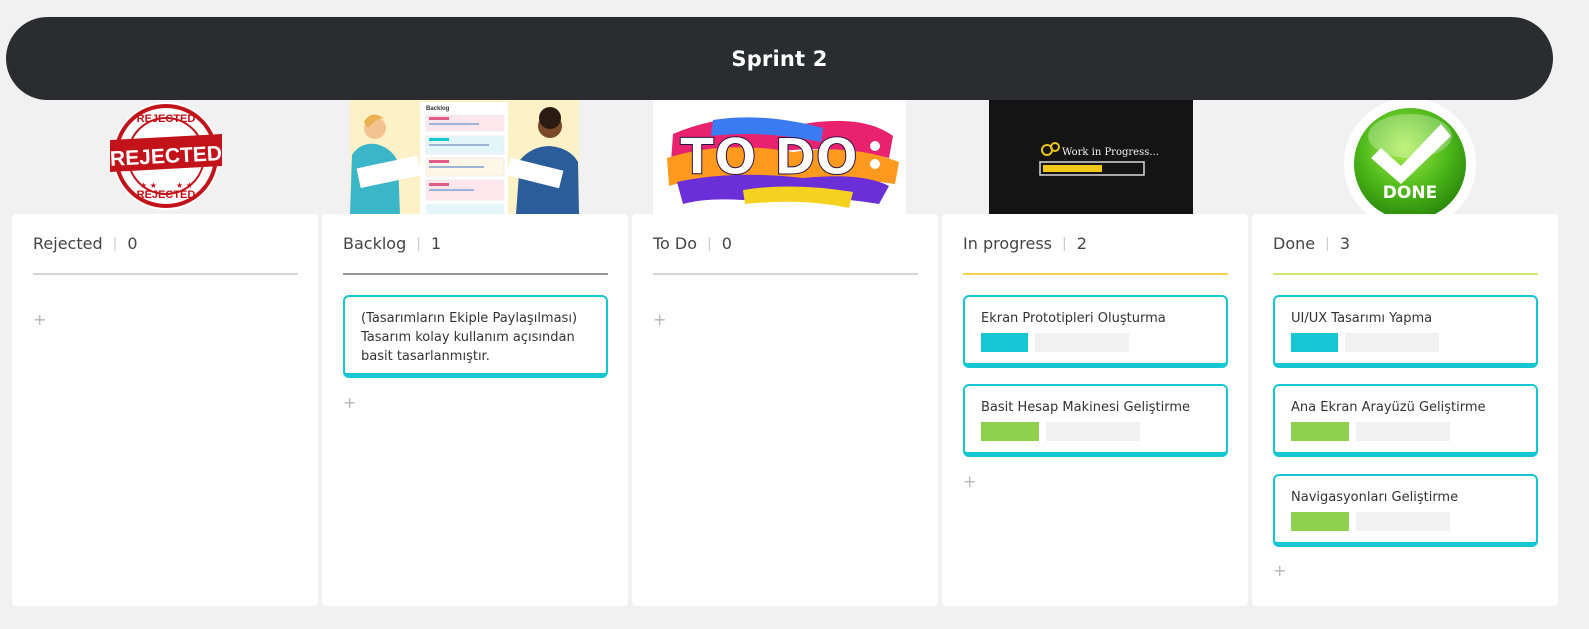 This screenshot has height=629, width=1589. Describe the element at coordinates (1081, 243) in the screenshot. I see `column-count: 2` at that location.